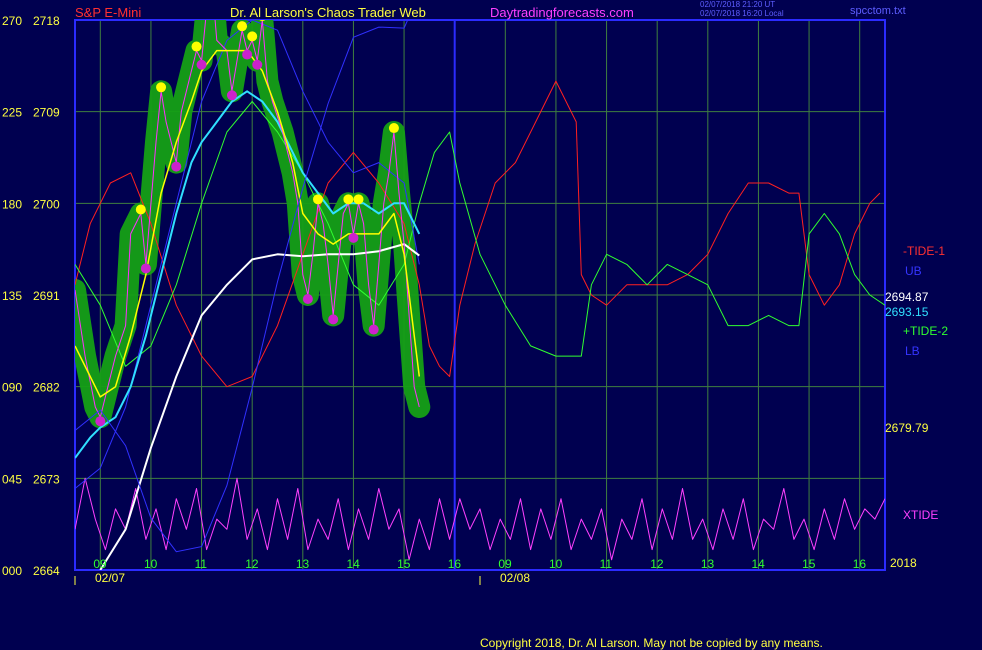  Describe the element at coordinates (907, 297) in the screenshot. I see `right-label-last-white: 2694.87` at that location.